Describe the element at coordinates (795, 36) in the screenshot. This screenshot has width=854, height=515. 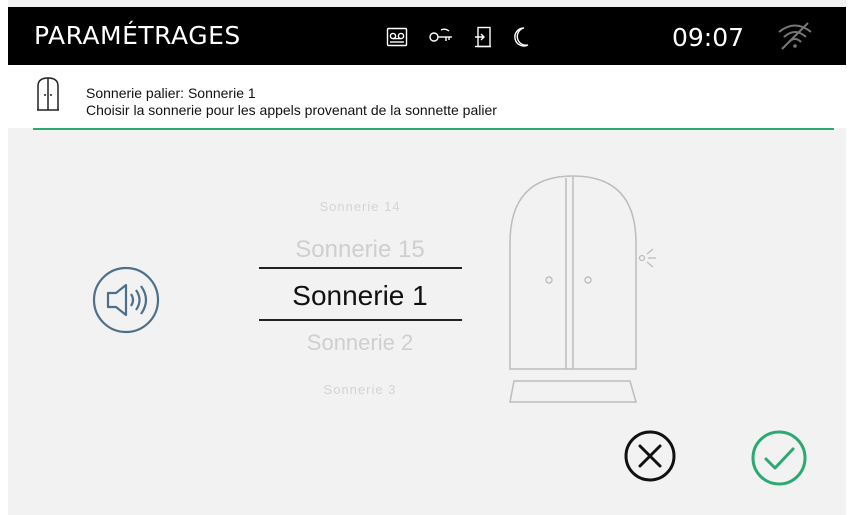
I see `wifi-off-icon` at that location.